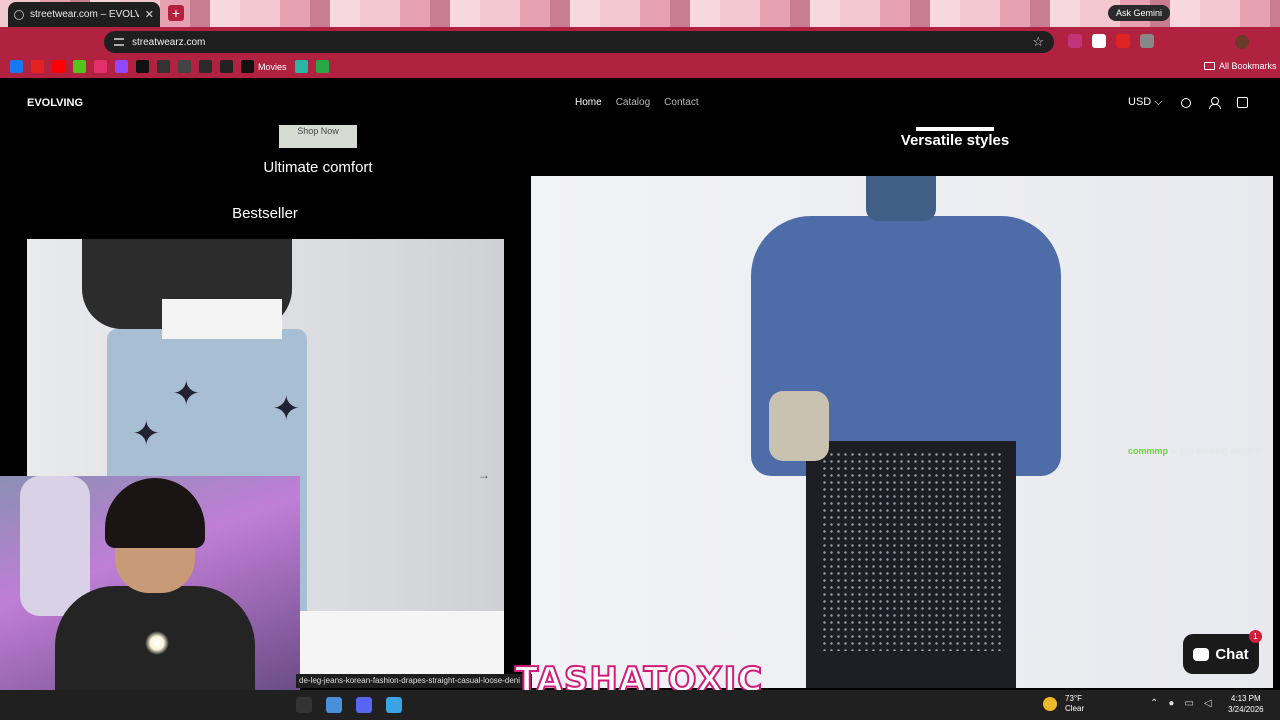 The width and height of the screenshot is (1280, 720). I want to click on bookmark-movies: Movies, so click(272, 67).